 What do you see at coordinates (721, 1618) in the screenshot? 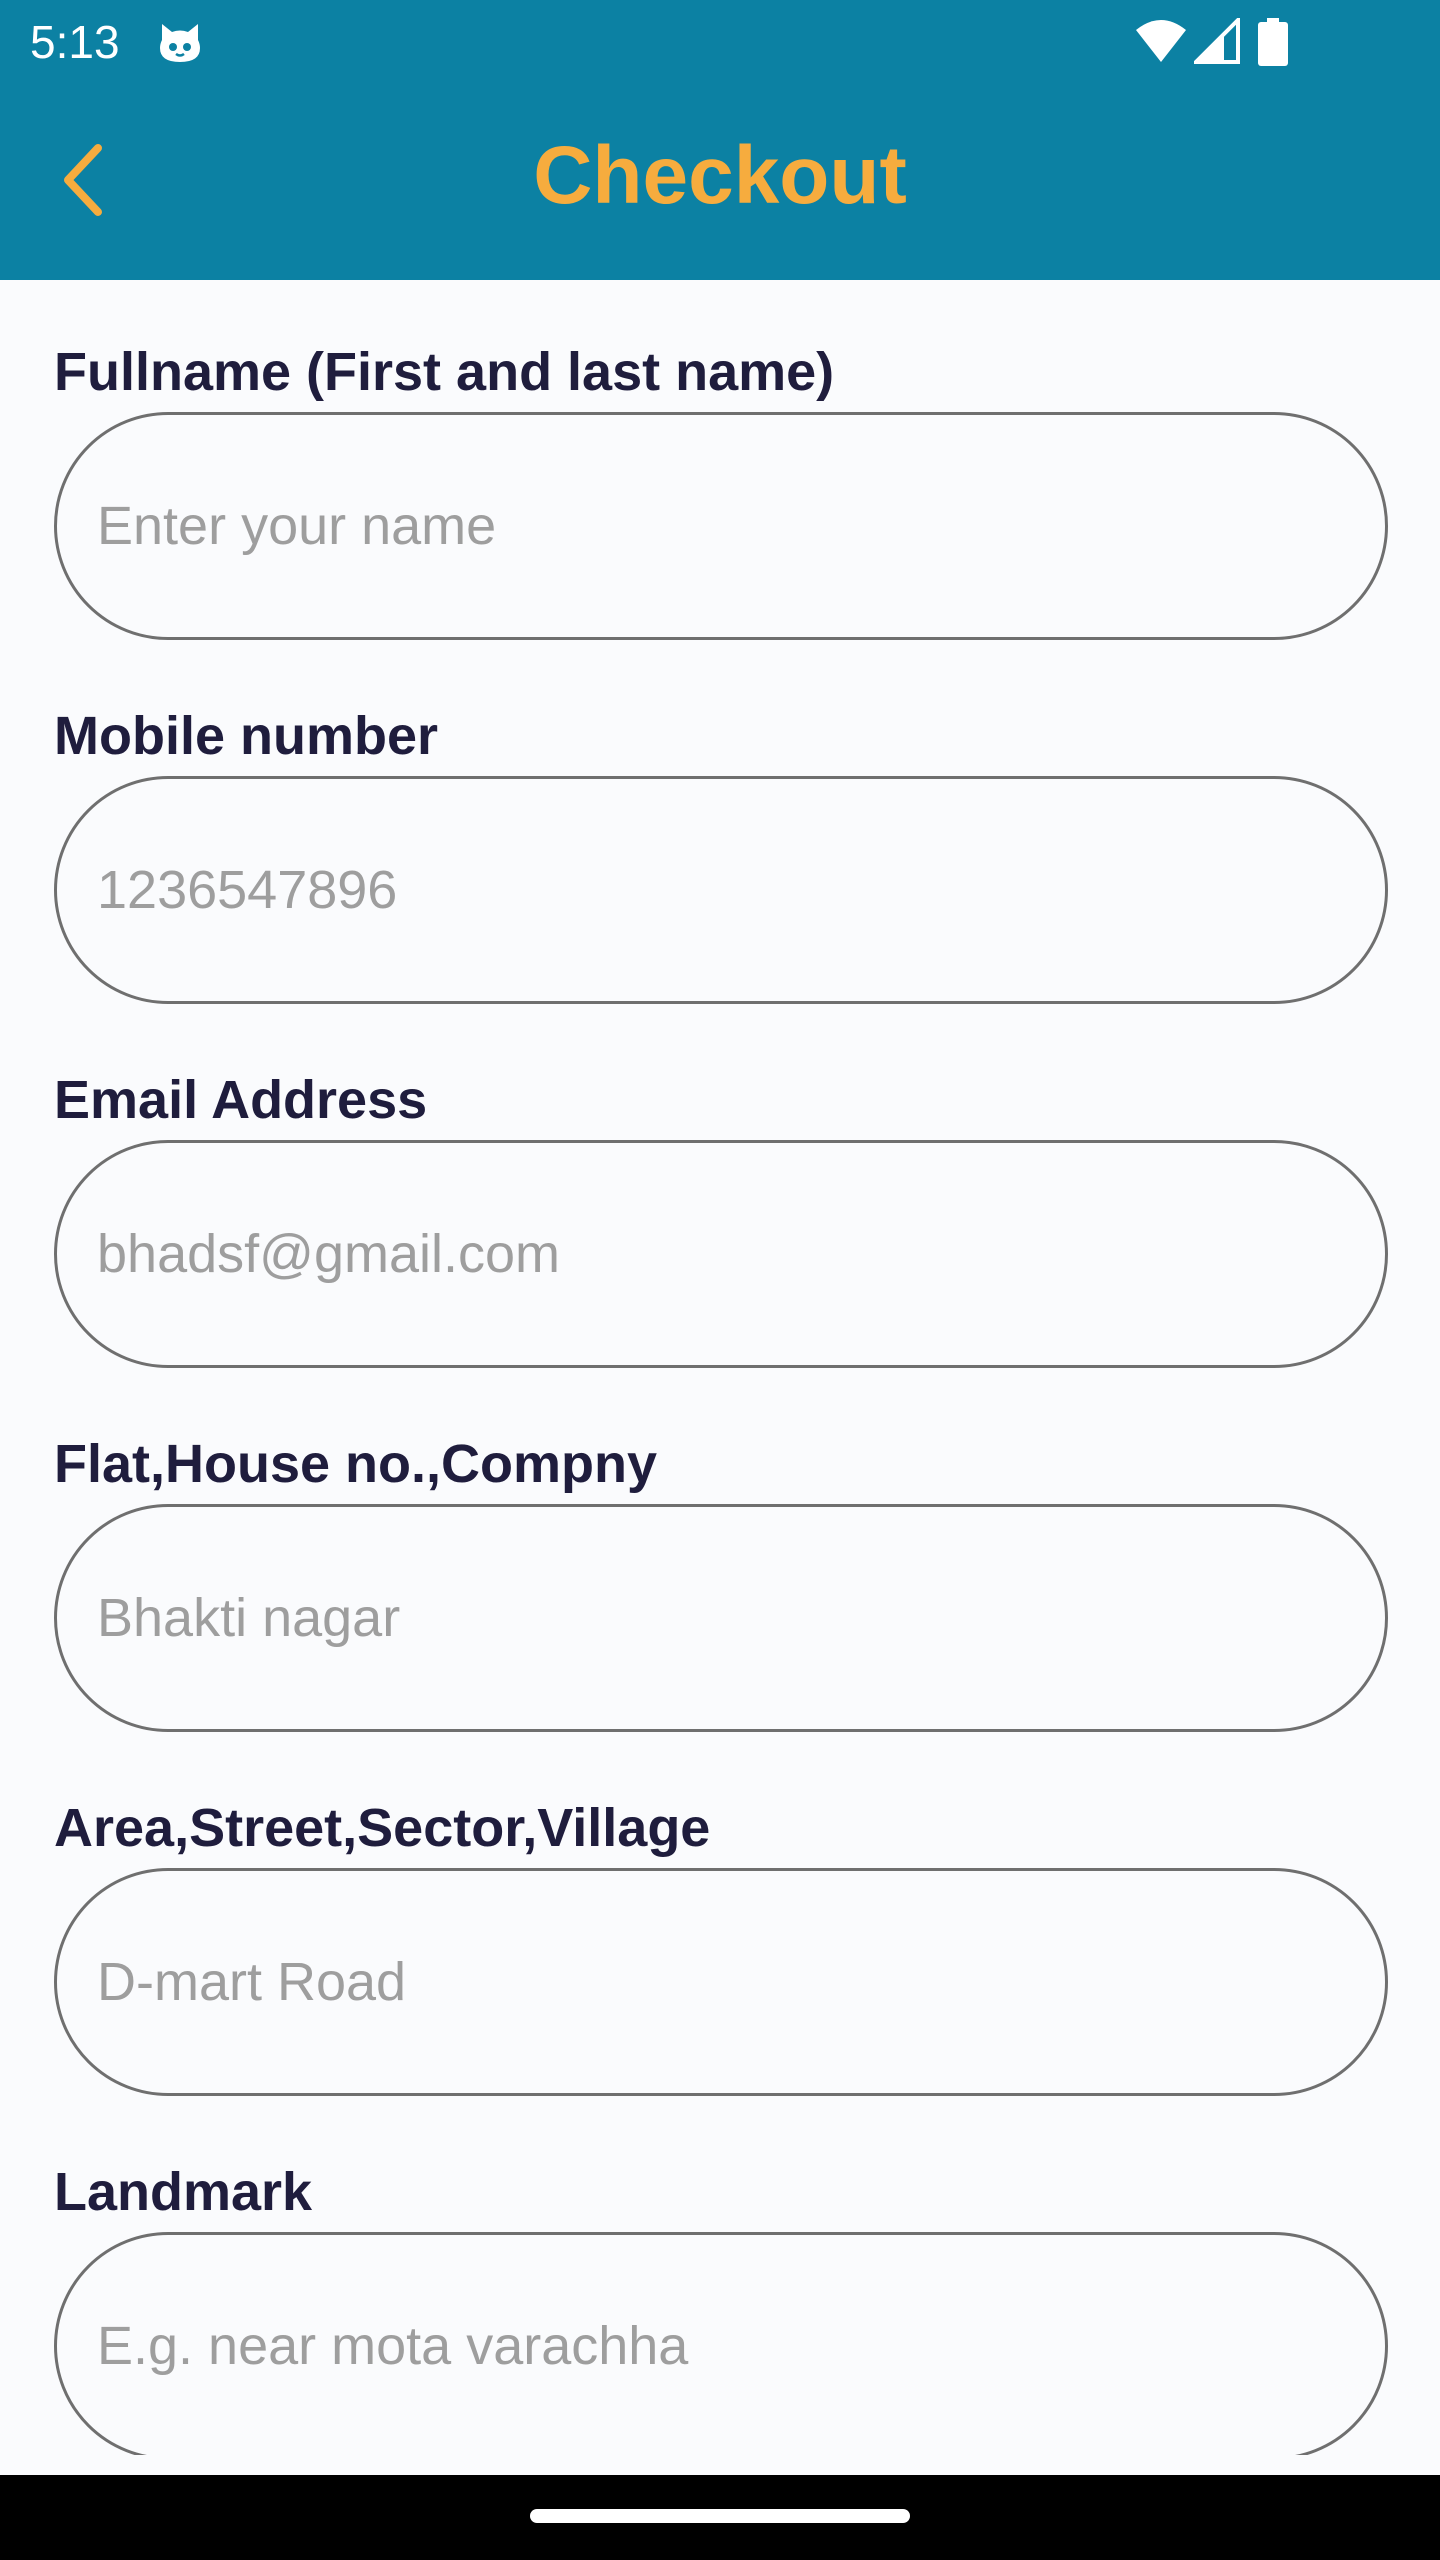
I see `flat-input` at bounding box center [721, 1618].